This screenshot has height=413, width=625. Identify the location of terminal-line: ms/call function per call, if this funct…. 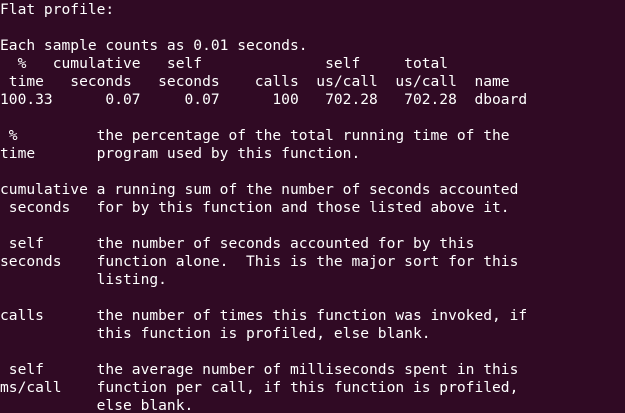
(259, 387).